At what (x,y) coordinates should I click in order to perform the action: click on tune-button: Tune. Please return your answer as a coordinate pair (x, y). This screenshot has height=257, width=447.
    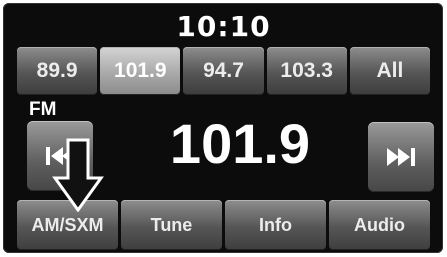
    Looking at the image, I should click on (171, 225).